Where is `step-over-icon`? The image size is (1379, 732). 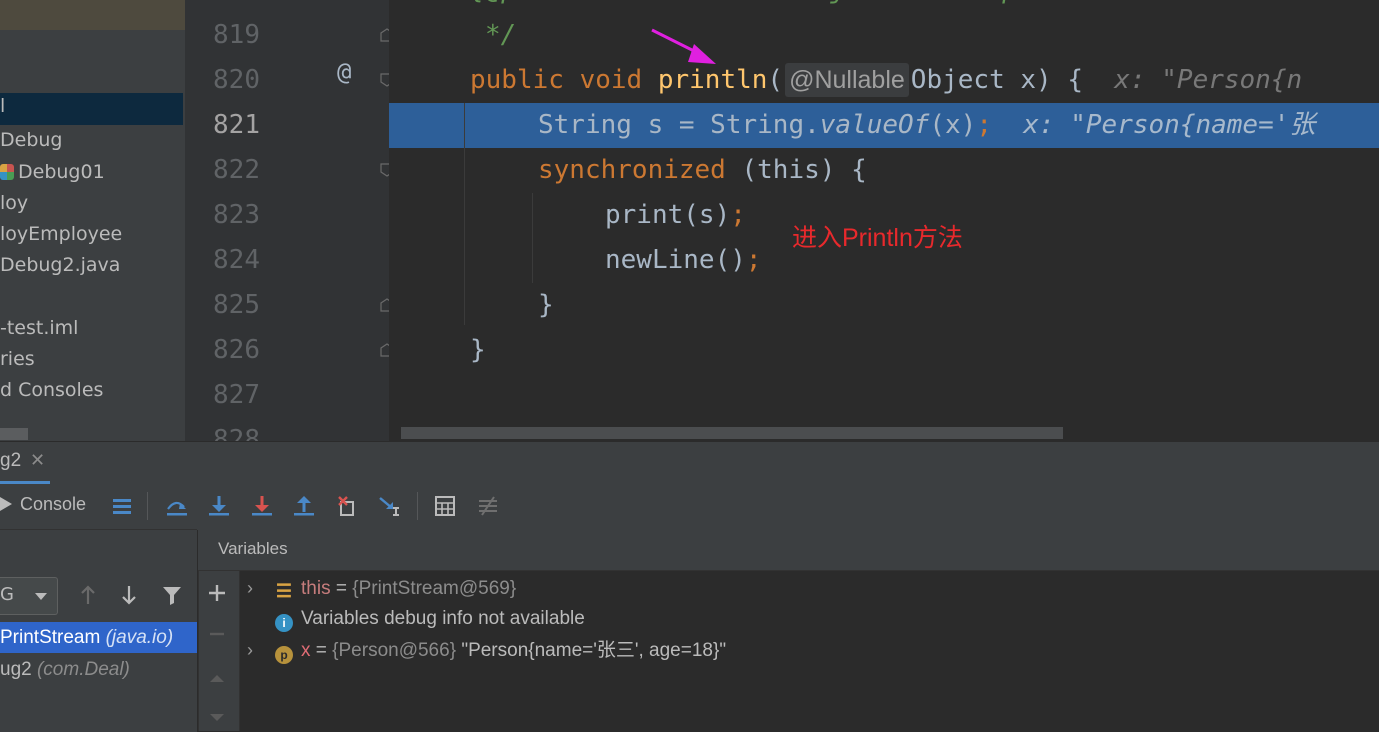
step-over-icon is located at coordinates (177, 506).